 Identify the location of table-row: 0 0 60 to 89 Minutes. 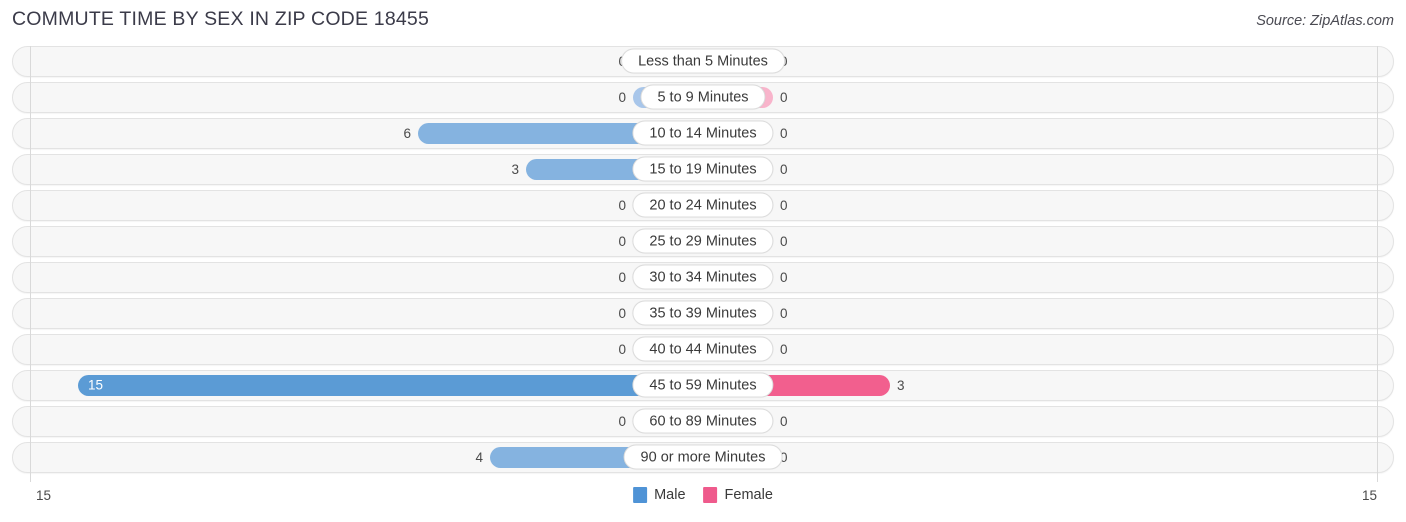
(703, 421).